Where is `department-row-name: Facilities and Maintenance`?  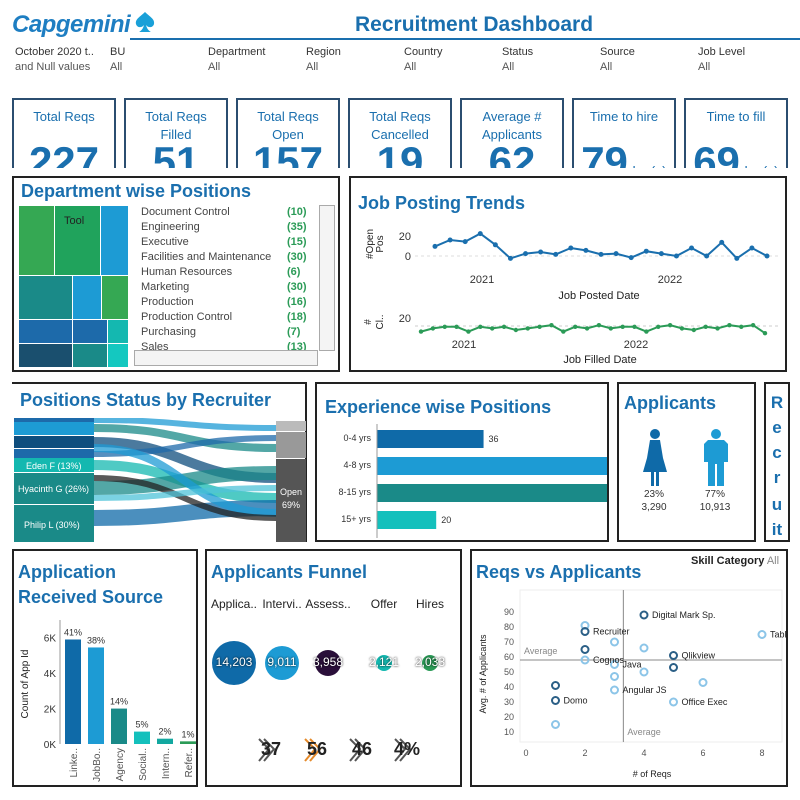
department-row-name: Facilities and Maintenance is located at coordinates (206, 257).